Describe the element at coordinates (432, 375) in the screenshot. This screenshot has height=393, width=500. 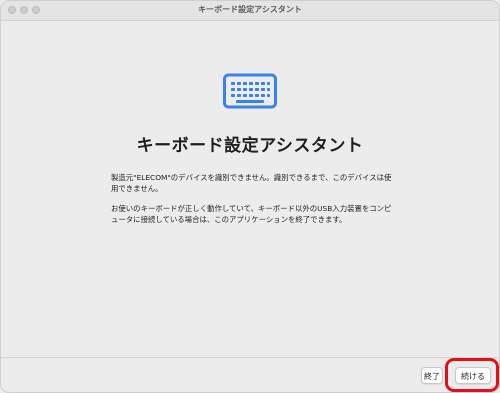
I see `quit-button: 終了` at that location.